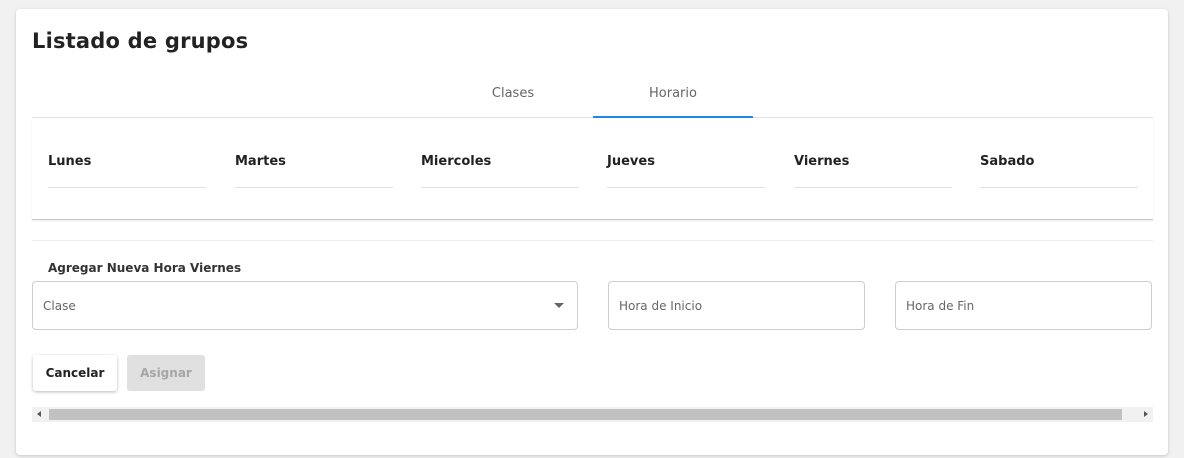 This screenshot has width=1184, height=458. I want to click on tab-clases: Clases, so click(513, 99).